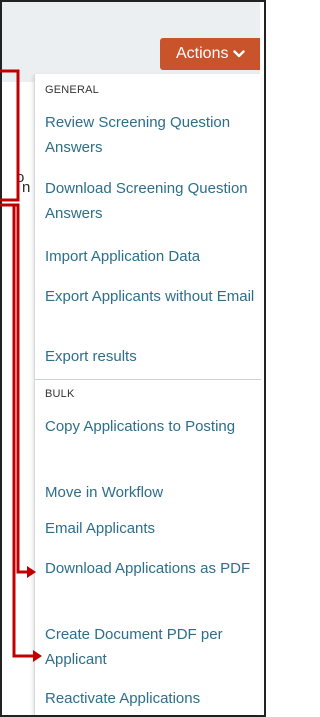 This screenshot has height=717, width=320. What do you see at coordinates (150, 568) in the screenshot?
I see `menu-item-download-applications-as-pdf: Download Applications as PDF` at bounding box center [150, 568].